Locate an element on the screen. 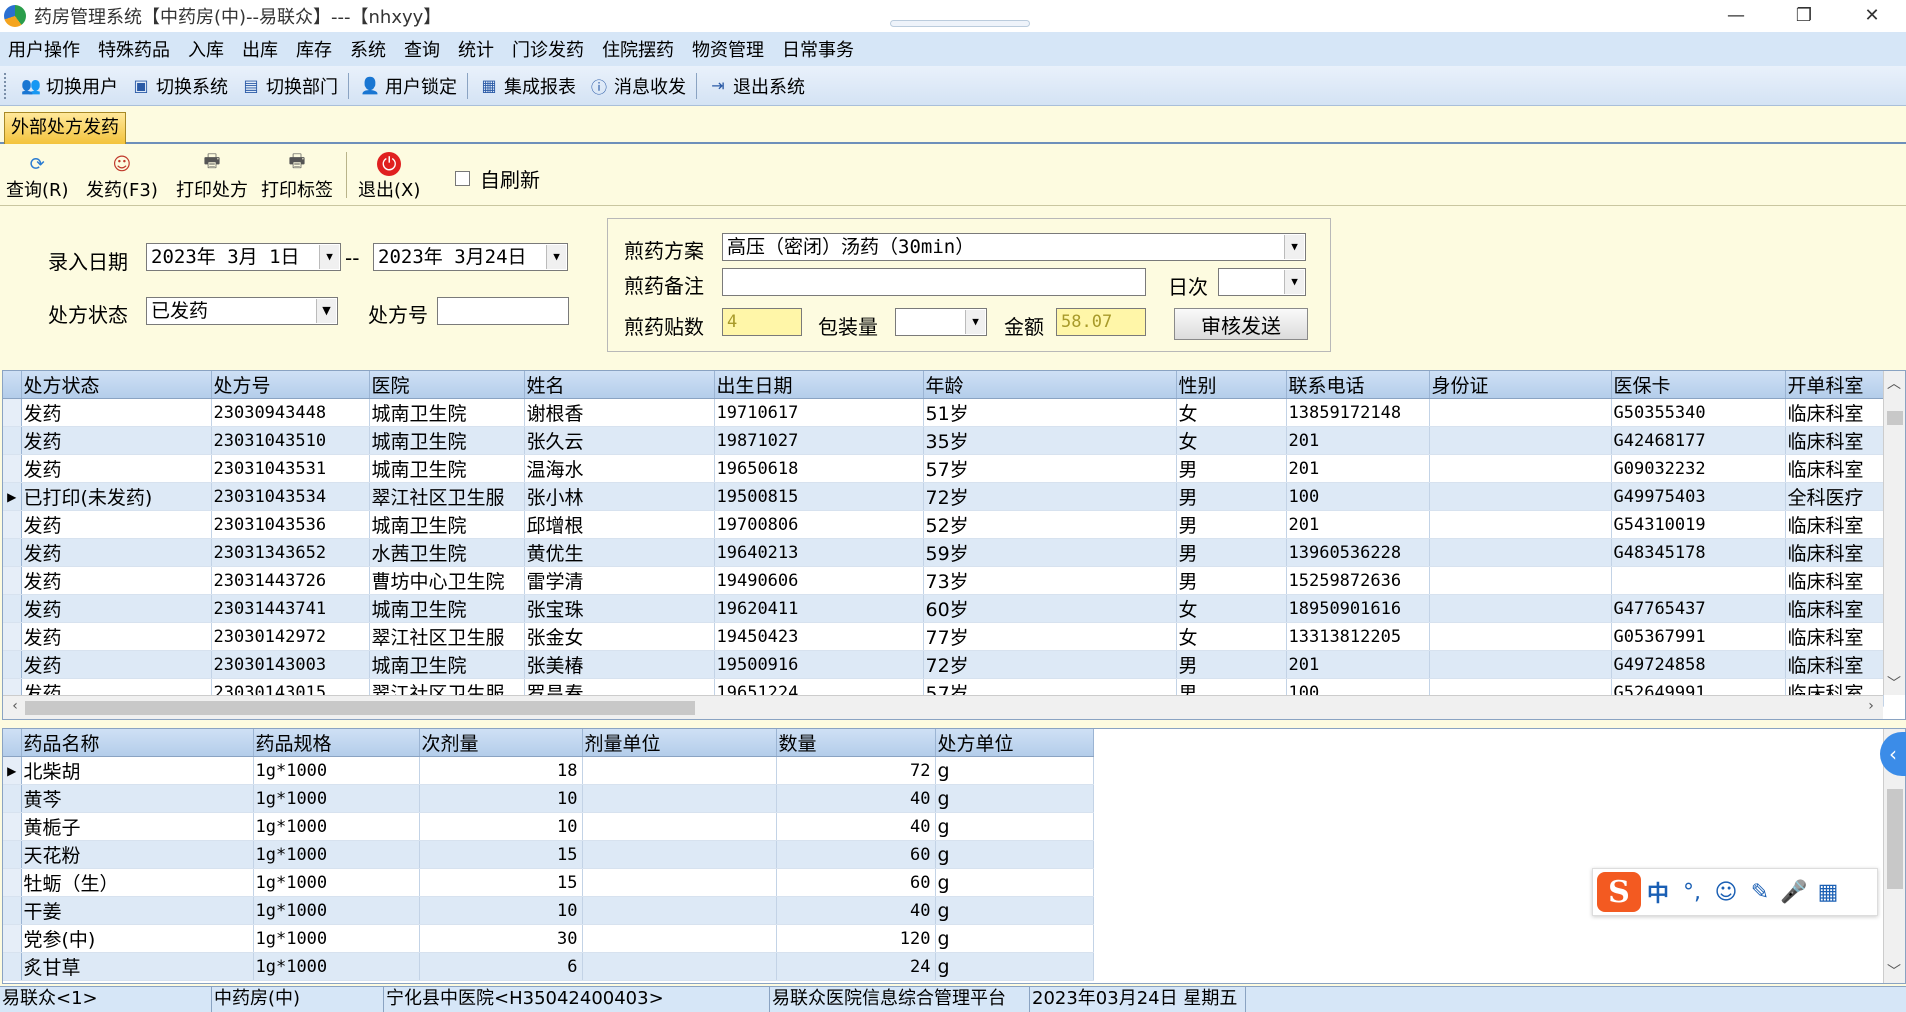 This screenshot has height=1012, width=1906. col-gender: 性别 is located at coordinates (1231, 385).